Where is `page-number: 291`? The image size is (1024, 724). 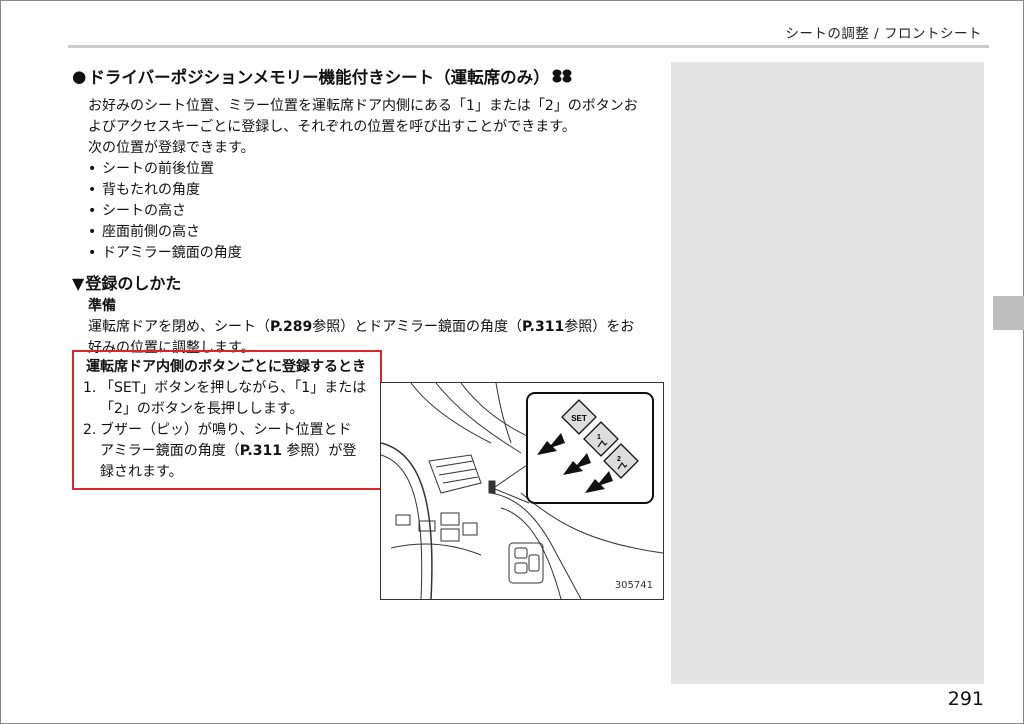
page-number: 291 is located at coordinates (965, 699).